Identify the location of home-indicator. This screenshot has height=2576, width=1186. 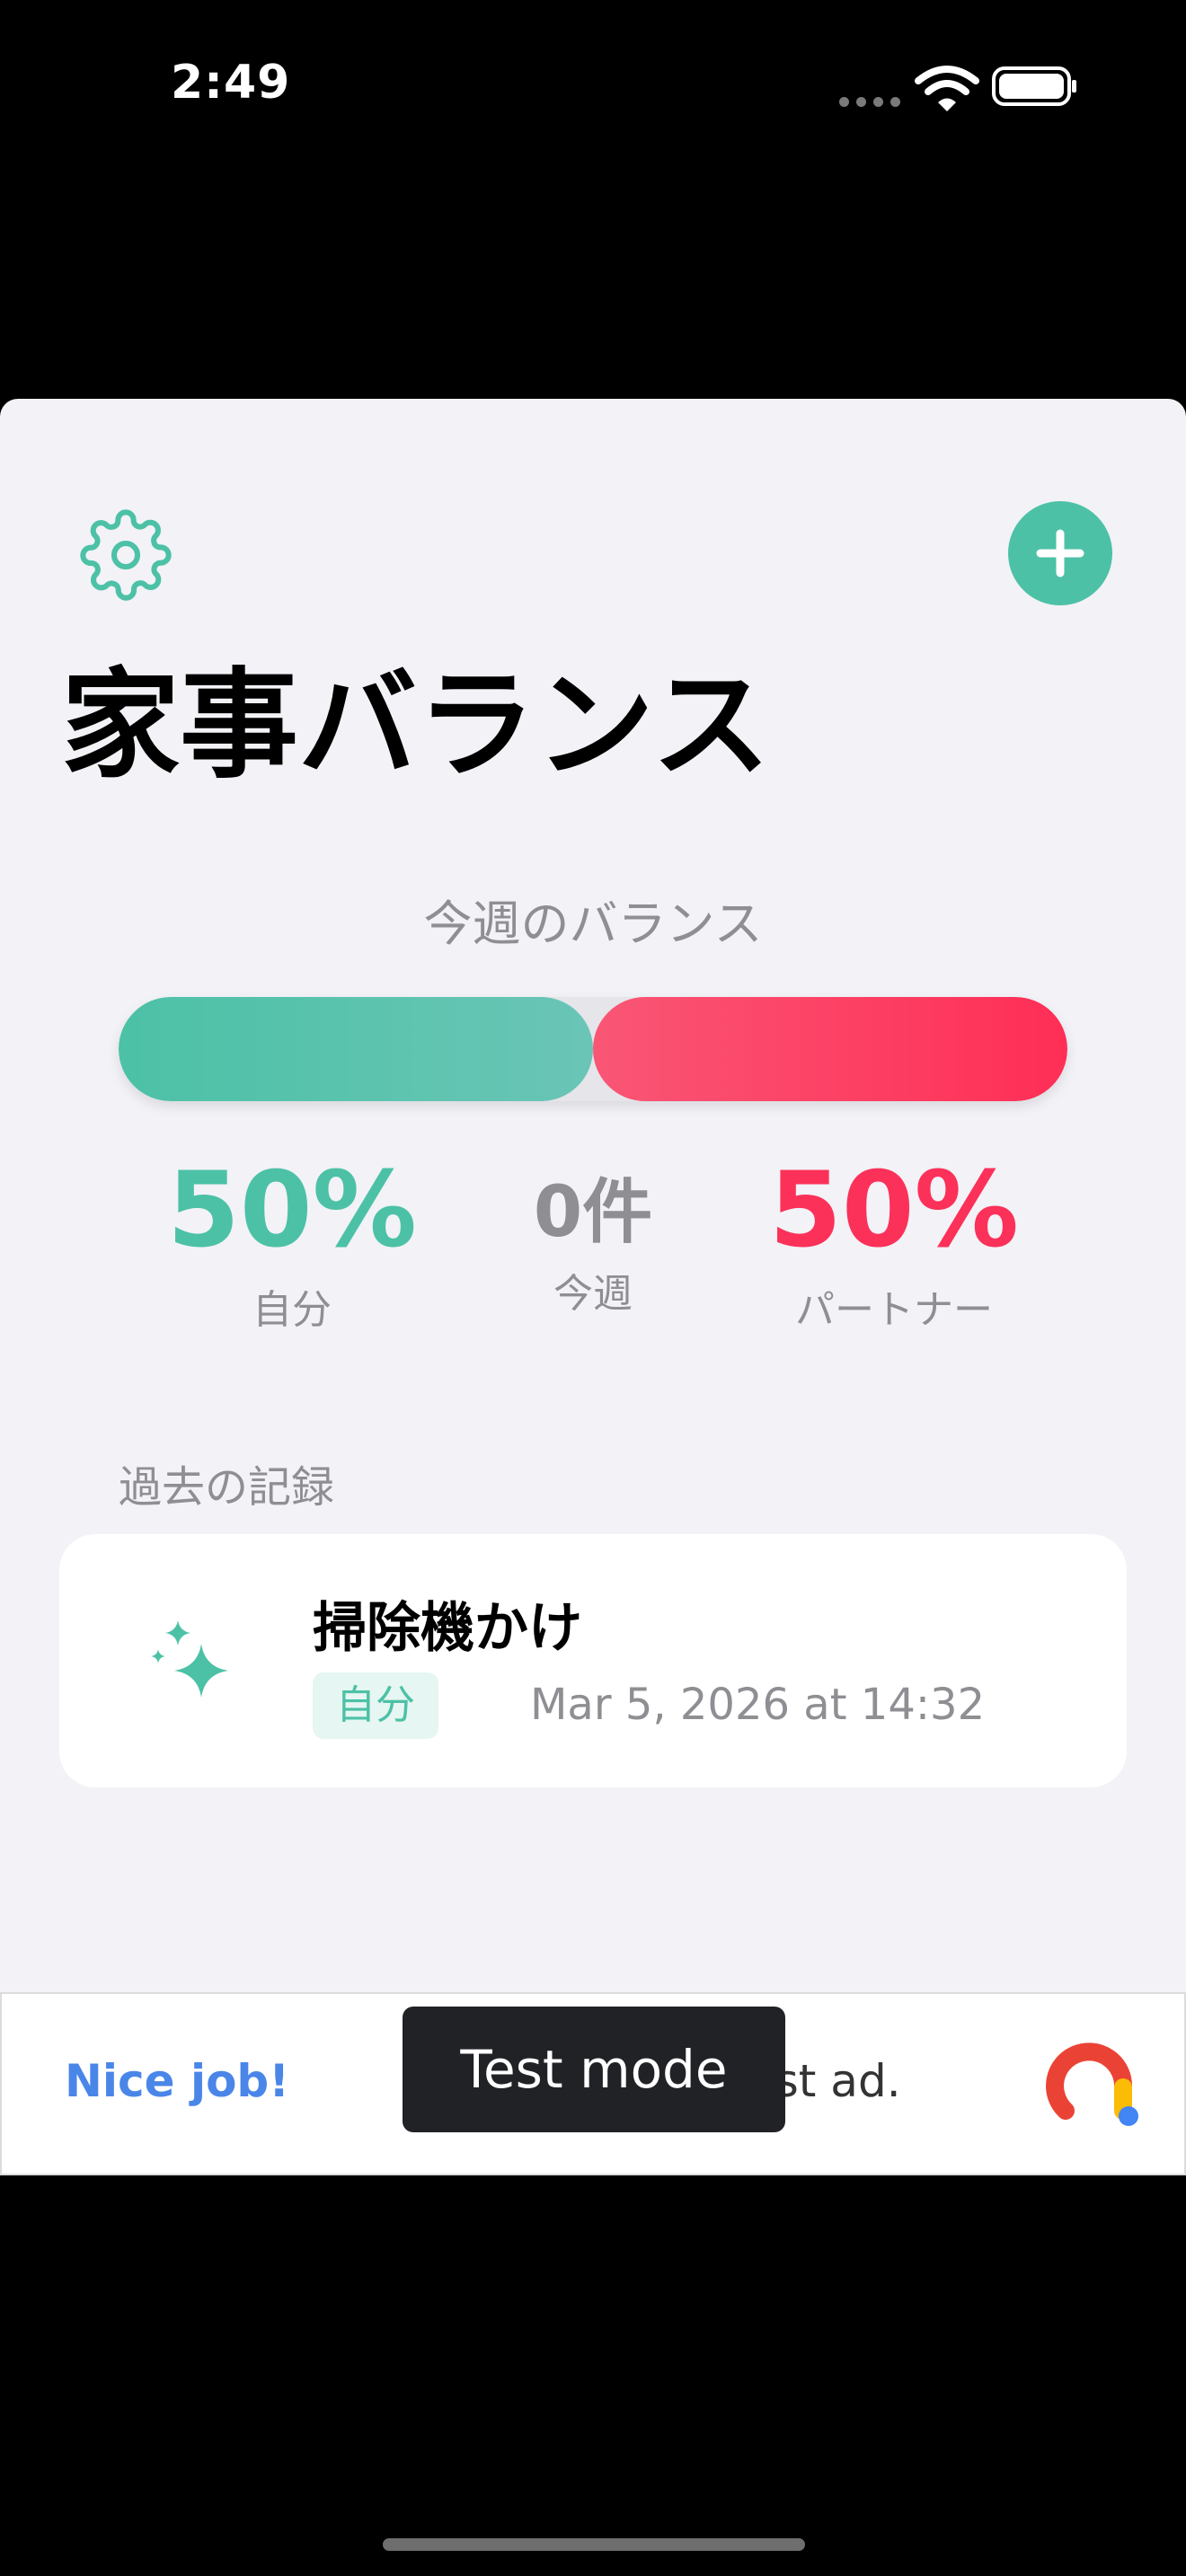
(594, 2544).